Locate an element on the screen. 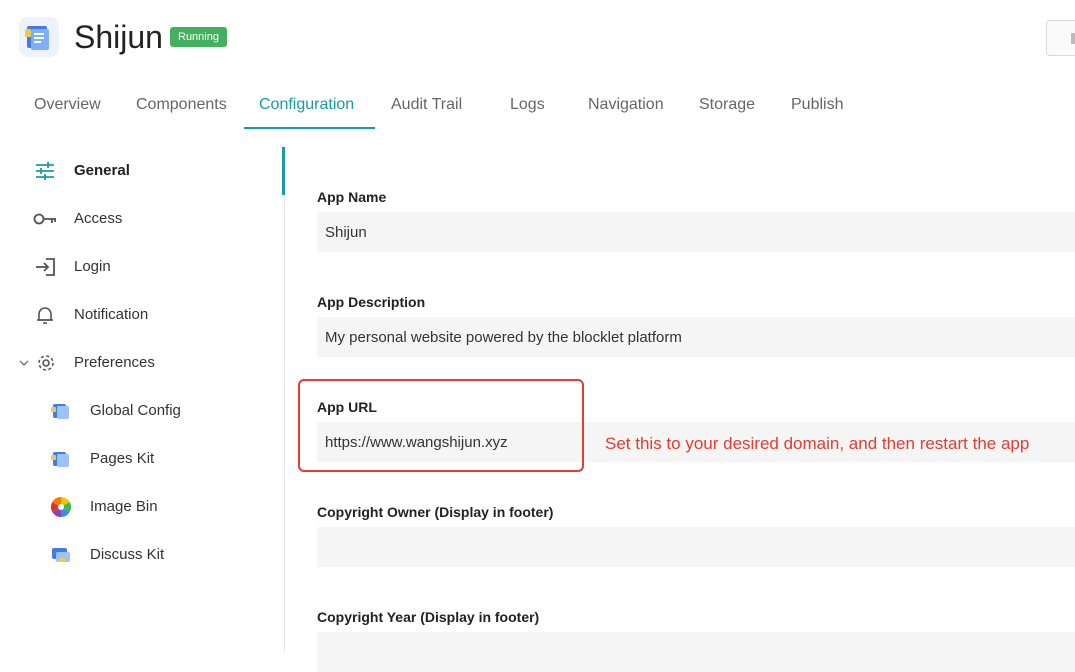  sidebar-item-label: Access is located at coordinates (98, 218).